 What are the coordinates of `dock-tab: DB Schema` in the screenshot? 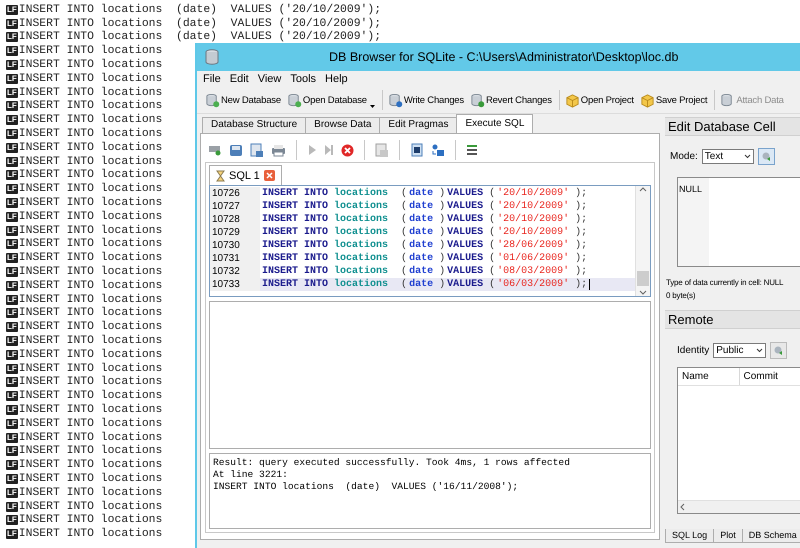 It's located at (771, 536).